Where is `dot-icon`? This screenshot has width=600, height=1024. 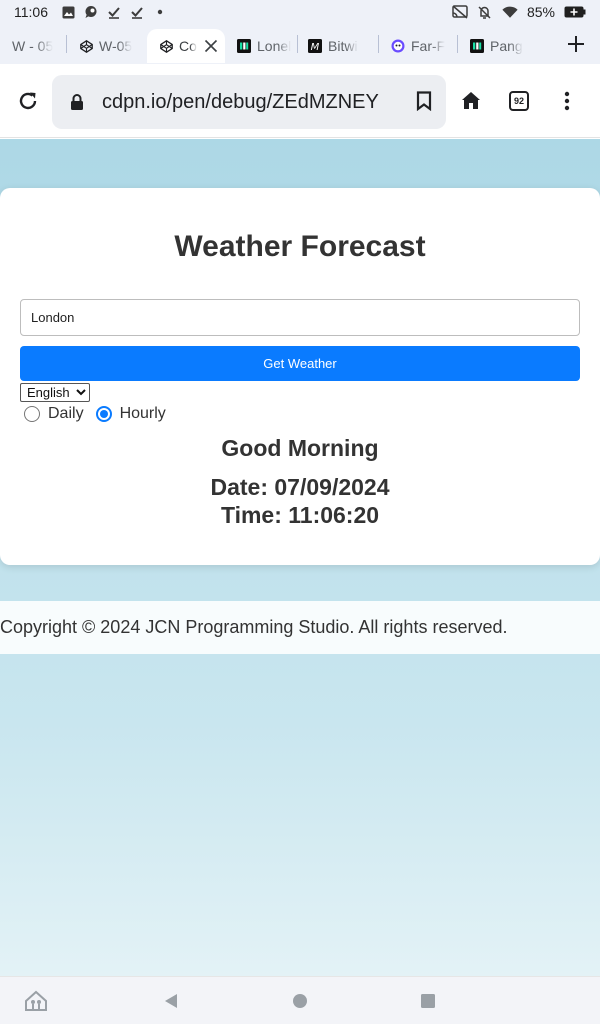
dot-icon is located at coordinates (160, 12).